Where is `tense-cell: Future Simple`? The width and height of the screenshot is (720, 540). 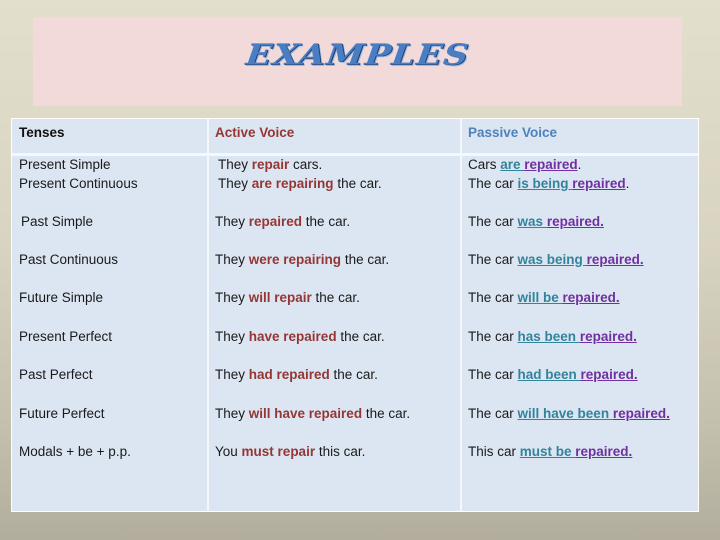 tense-cell: Future Simple is located at coordinates (61, 297).